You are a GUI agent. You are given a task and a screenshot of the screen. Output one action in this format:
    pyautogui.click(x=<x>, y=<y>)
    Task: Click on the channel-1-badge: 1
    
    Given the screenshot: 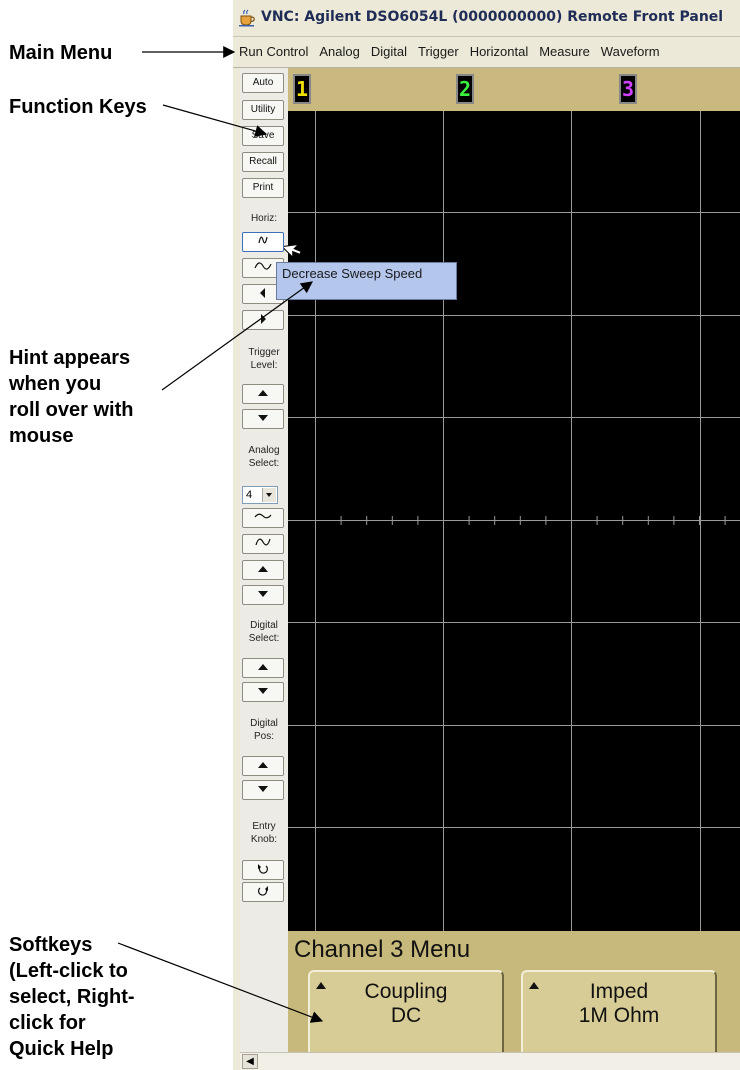 What is the action you would take?
    pyautogui.click(x=302, y=89)
    